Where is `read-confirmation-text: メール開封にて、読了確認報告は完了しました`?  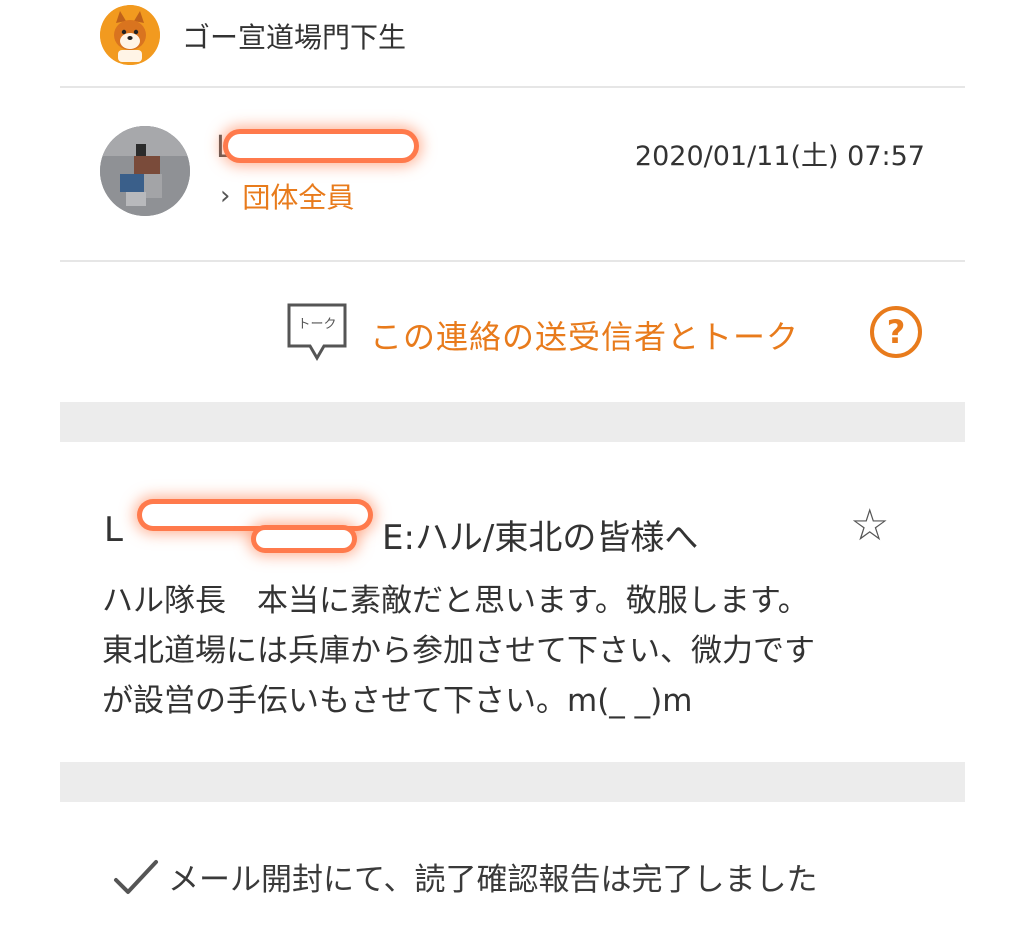 read-confirmation-text: メール開封にて、読了確認報告は完了しました is located at coordinates (493, 880).